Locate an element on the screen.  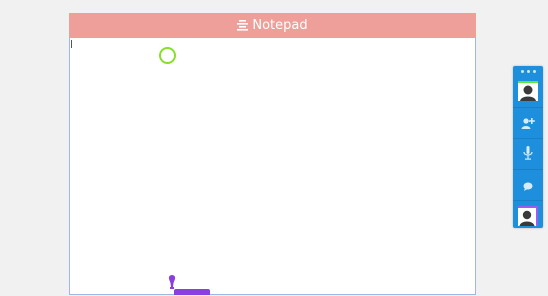
notepad-title: Notepad is located at coordinates (280, 25).